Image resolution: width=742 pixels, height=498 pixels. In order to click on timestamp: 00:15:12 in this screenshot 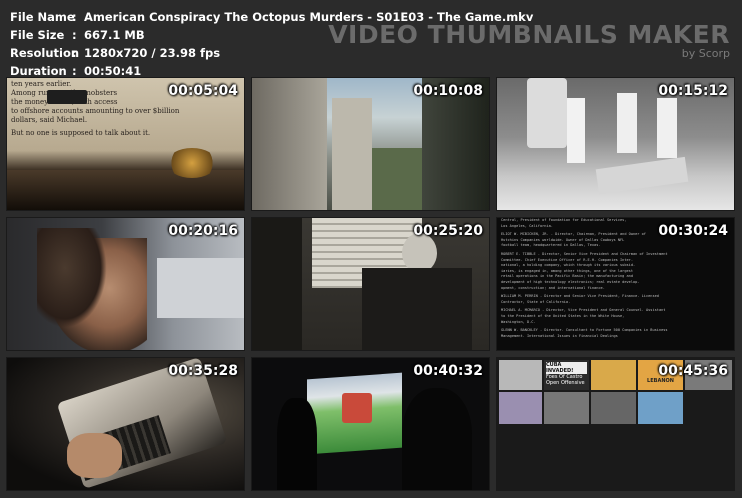, I will do `click(693, 91)`.